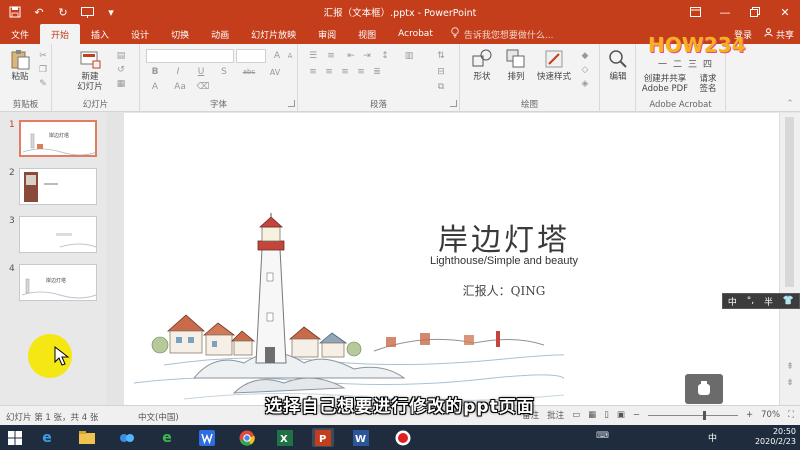 The width and height of the screenshot is (800, 450). Describe the element at coordinates (121, 56) in the screenshot. I see `layout-icon: ▤` at that location.